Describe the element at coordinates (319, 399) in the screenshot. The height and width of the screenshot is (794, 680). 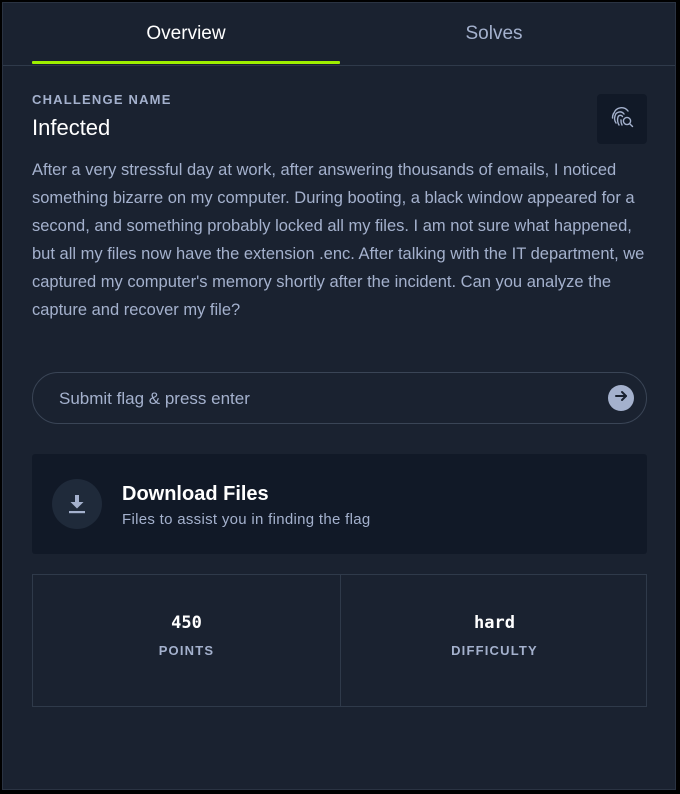
I see `flag-input` at that location.